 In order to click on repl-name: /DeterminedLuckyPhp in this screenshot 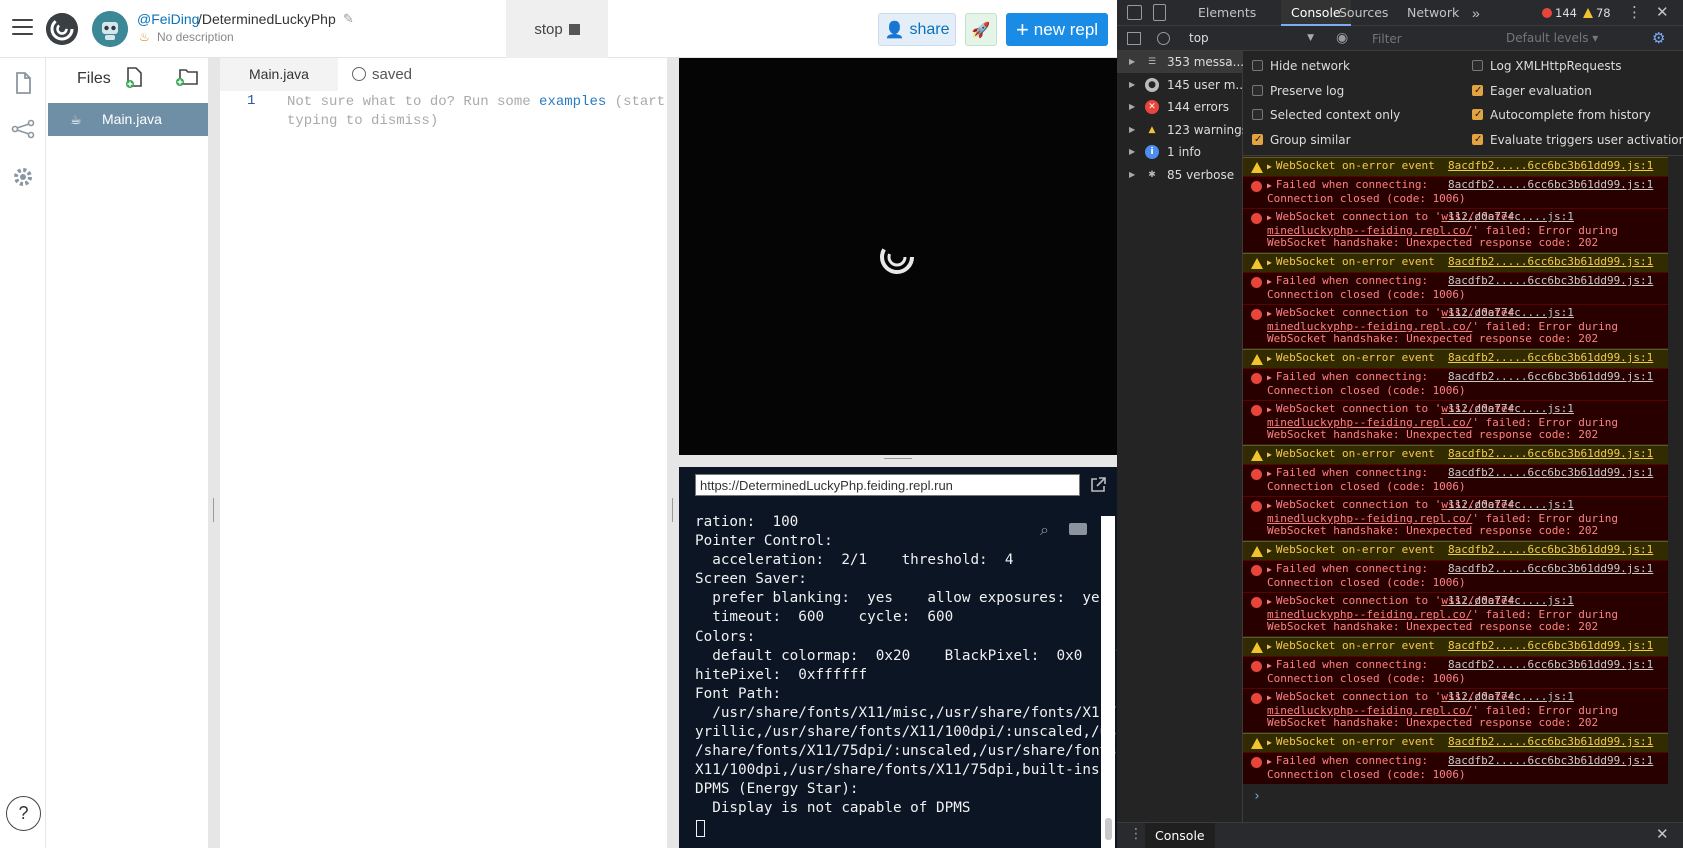, I will do `click(267, 19)`.